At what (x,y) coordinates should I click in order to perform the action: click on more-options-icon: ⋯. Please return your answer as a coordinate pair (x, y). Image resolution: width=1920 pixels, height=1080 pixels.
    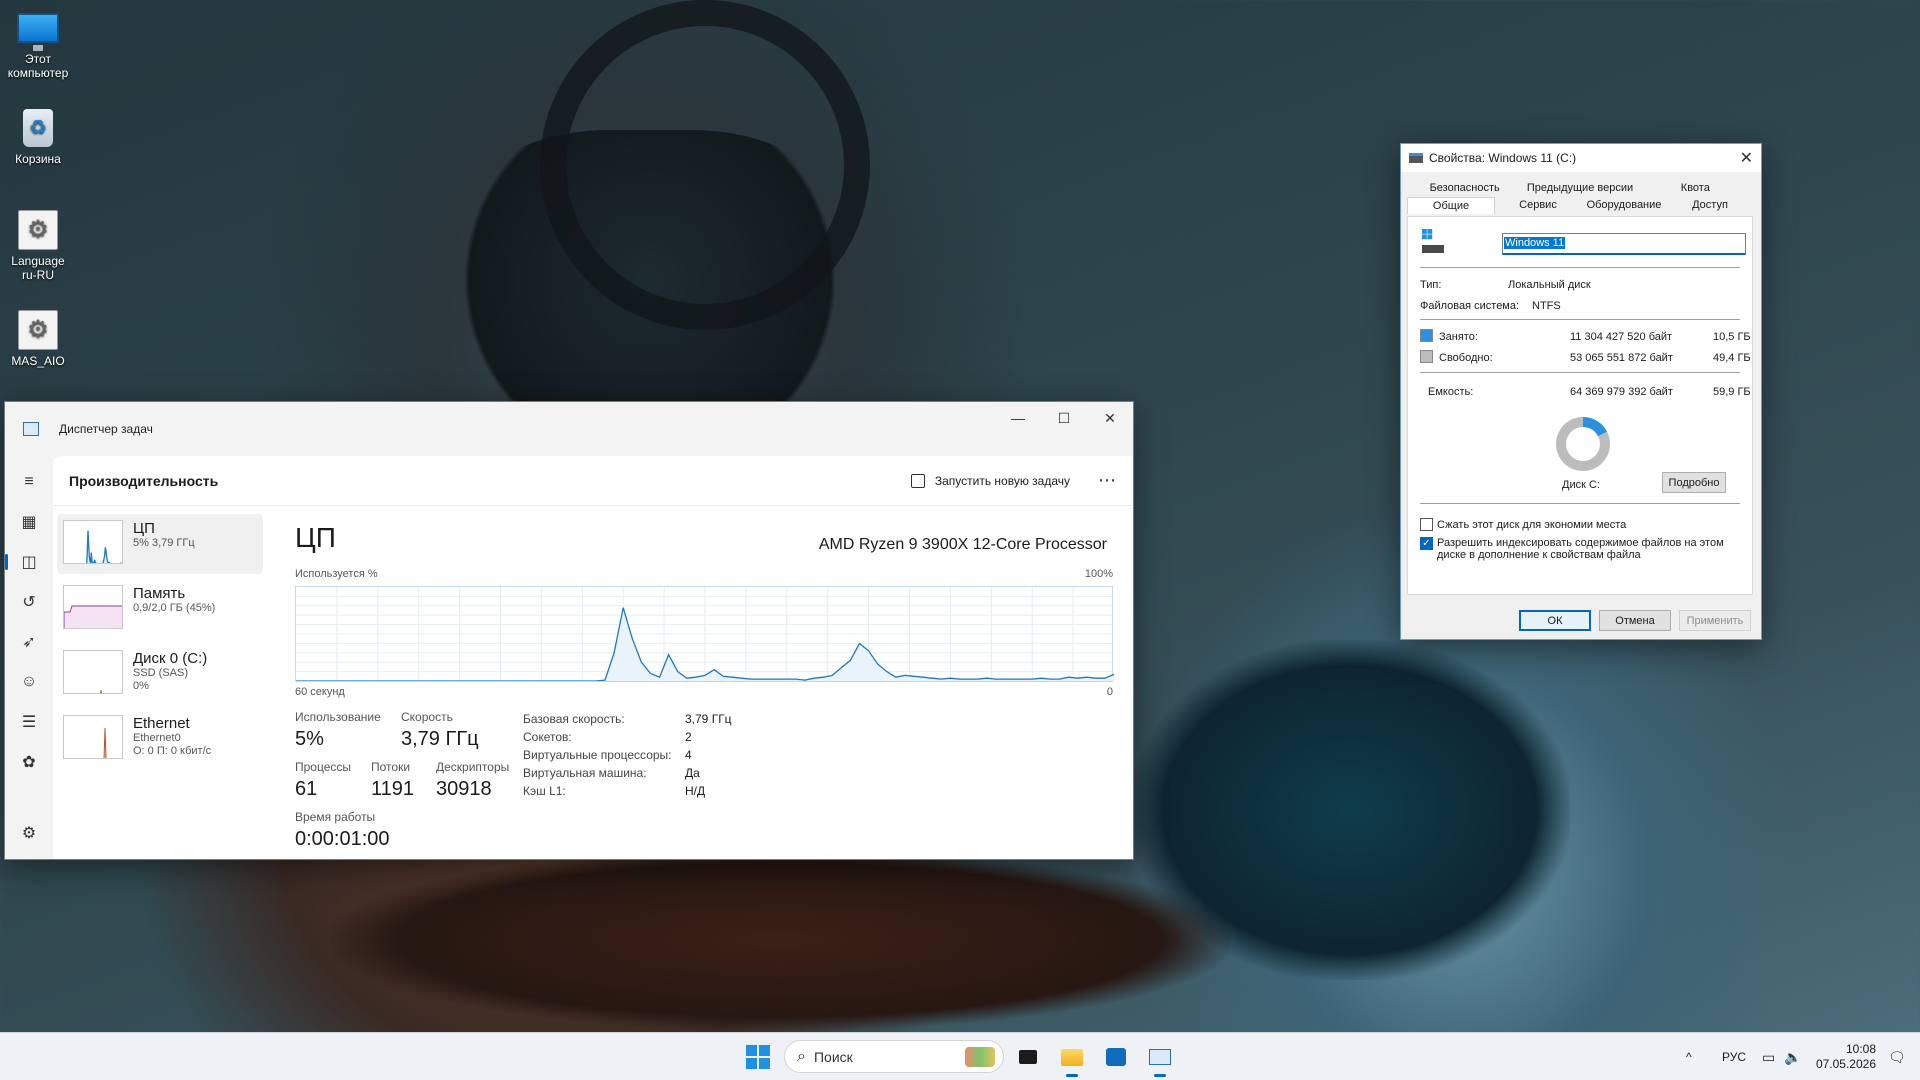
    Looking at the image, I should click on (1107, 480).